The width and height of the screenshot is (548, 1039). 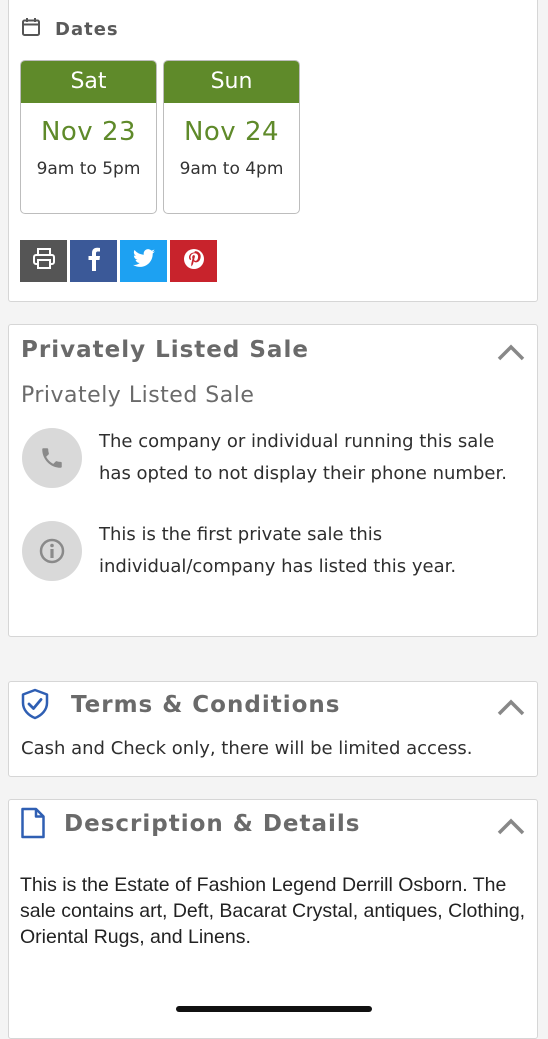 What do you see at coordinates (212, 824) in the screenshot?
I see `description-title: Description & Details` at bounding box center [212, 824].